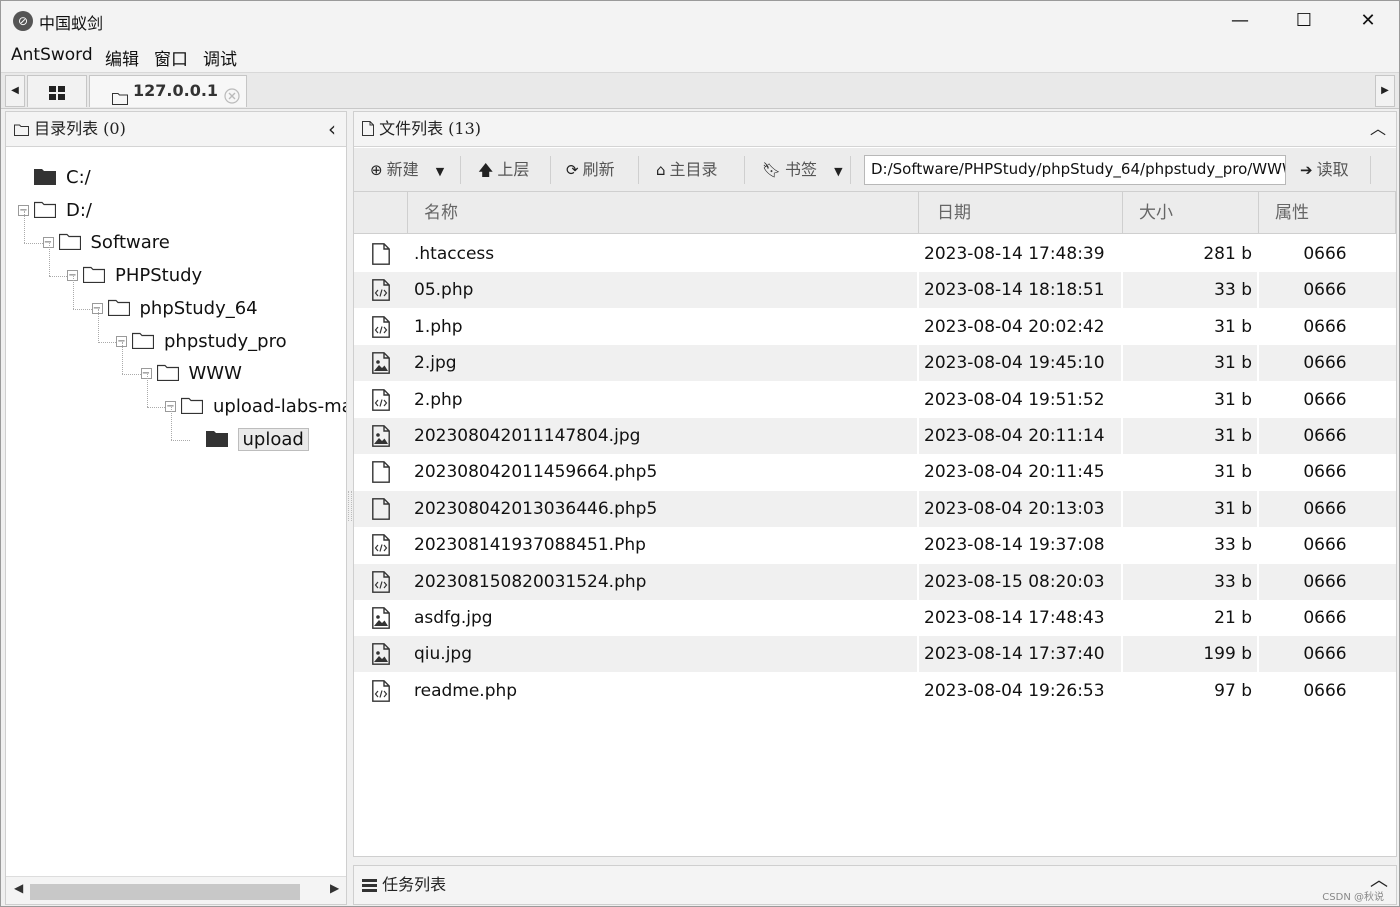 The height and width of the screenshot is (907, 1400). I want to click on file-row: 05.php 2023-08-14 18:18:51 33 b 0666, so click(875, 290).